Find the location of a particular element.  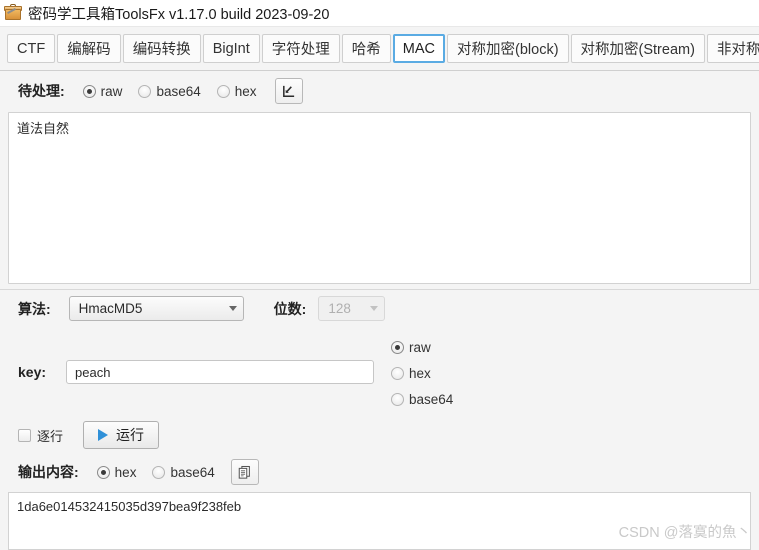

input-encoding-raw: raw is located at coordinates (102, 91).